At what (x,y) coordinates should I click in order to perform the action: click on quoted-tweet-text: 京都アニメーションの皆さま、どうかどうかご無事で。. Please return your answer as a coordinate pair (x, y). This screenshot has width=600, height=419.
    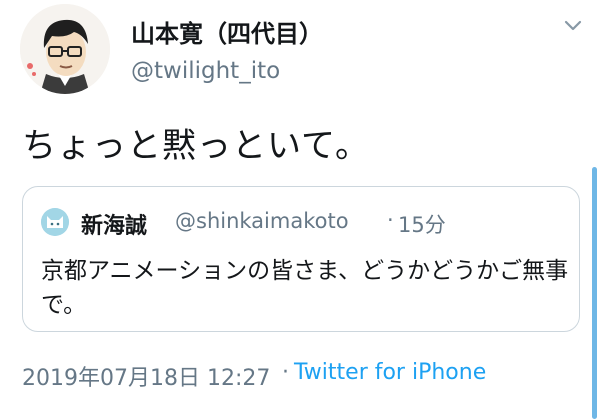
    Looking at the image, I should click on (305, 288).